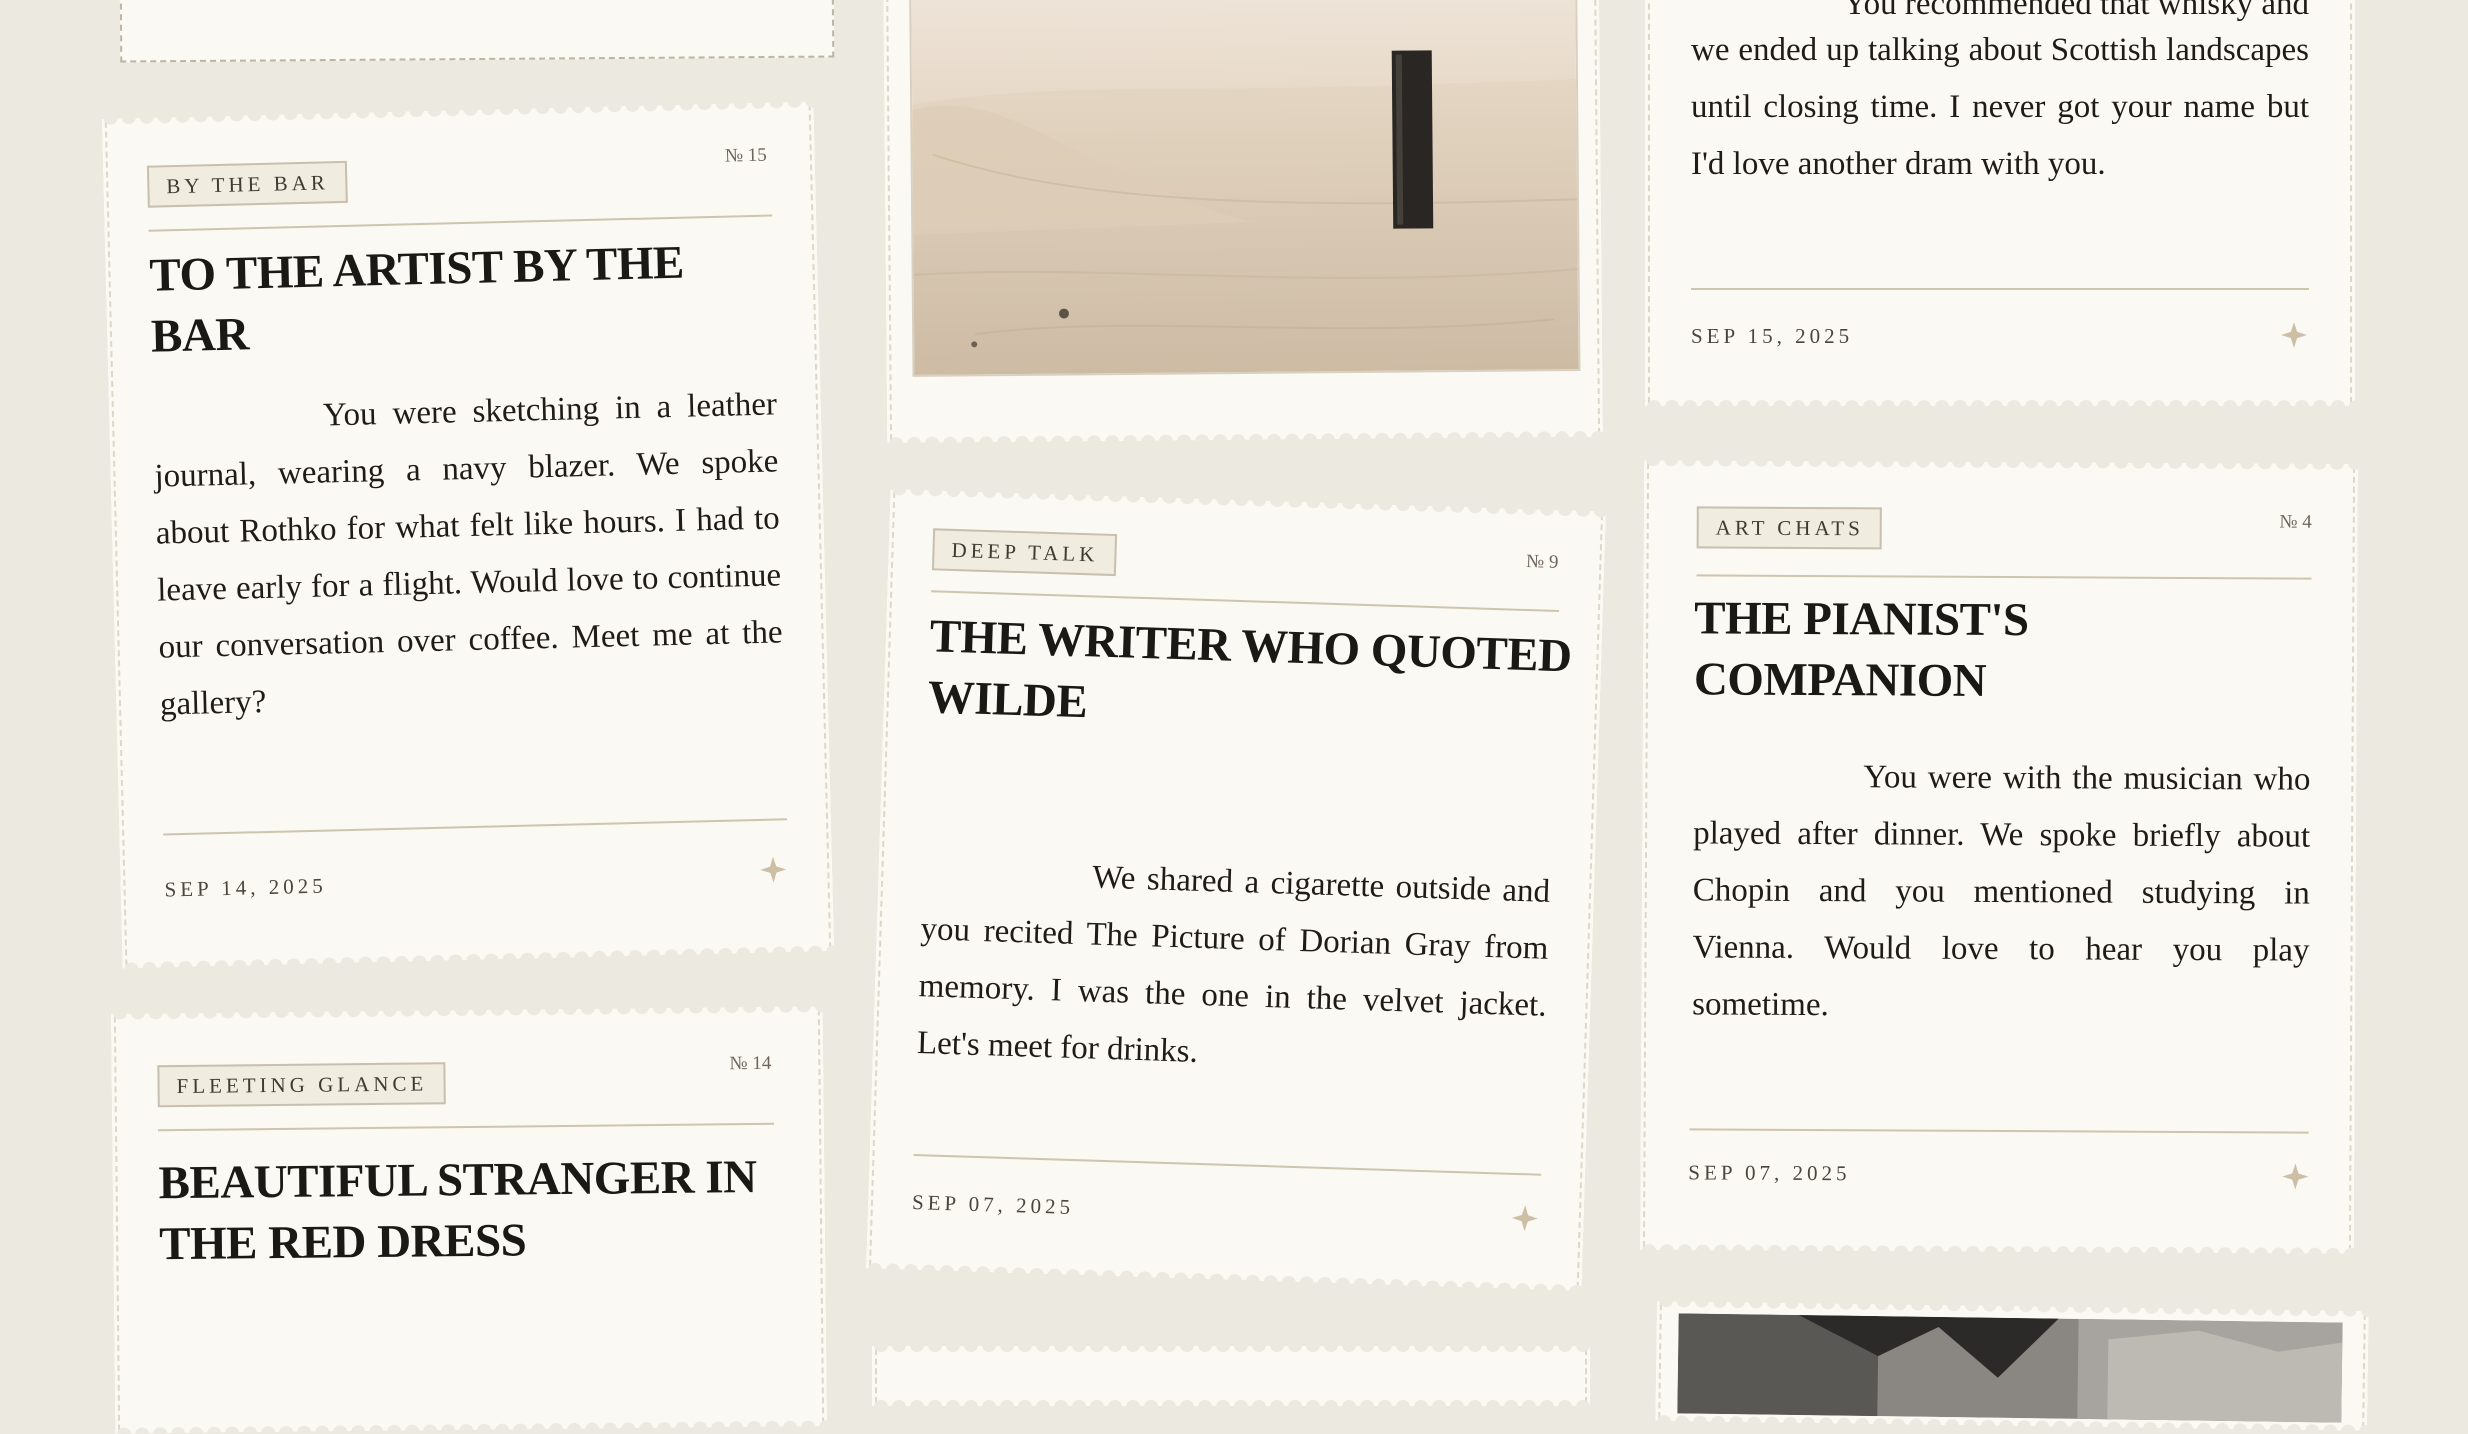  What do you see at coordinates (1542, 561) in the screenshot?
I see `card-number: № 9` at bounding box center [1542, 561].